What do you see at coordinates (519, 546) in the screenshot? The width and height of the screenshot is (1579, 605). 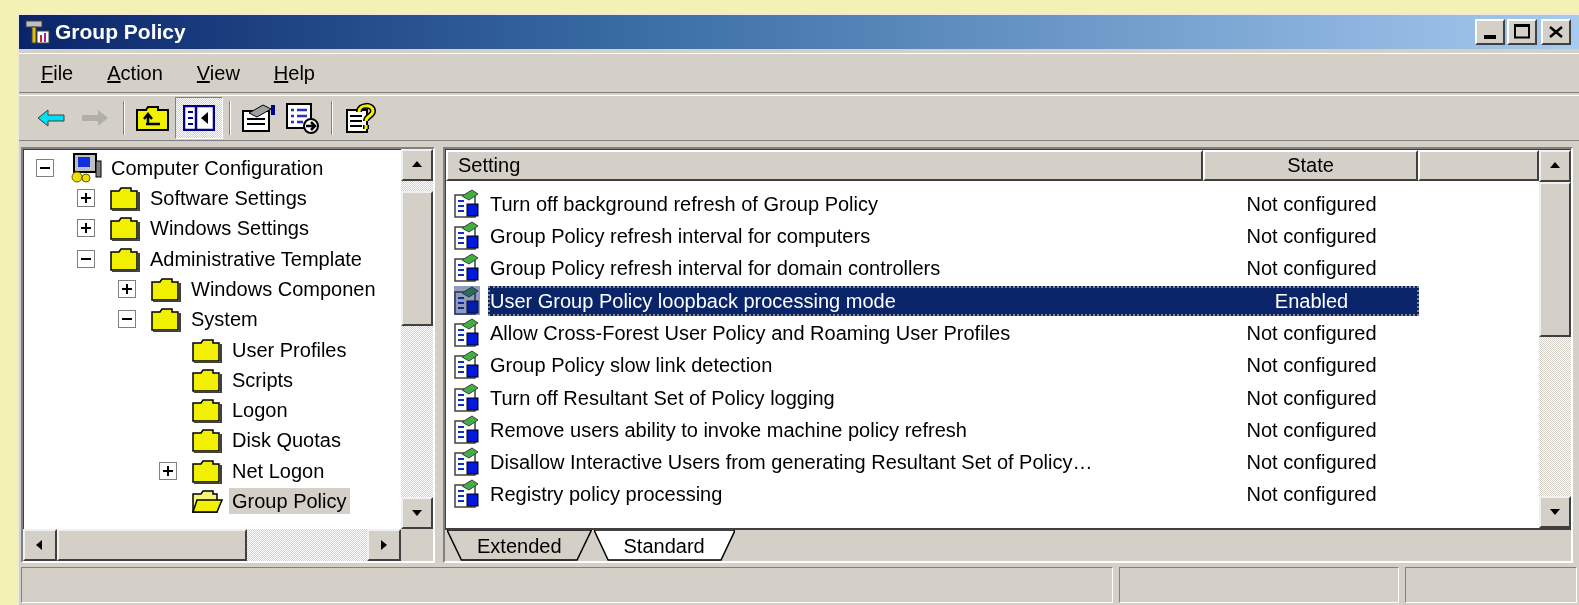 I see `sheet-tab: Extended` at bounding box center [519, 546].